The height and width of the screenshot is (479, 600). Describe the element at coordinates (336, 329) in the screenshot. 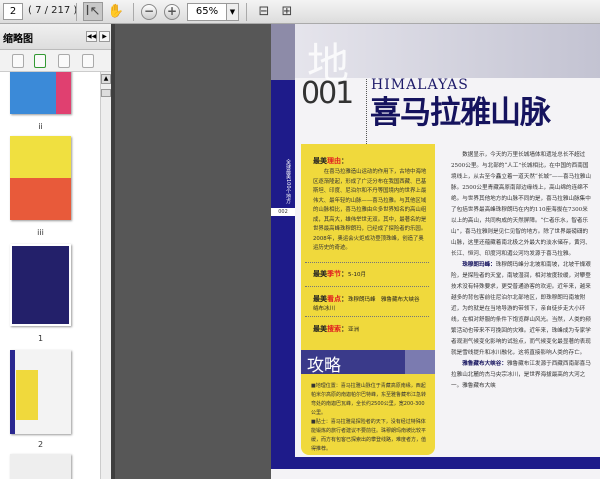

I see `search-row: 最美搜索：亚洲` at that location.